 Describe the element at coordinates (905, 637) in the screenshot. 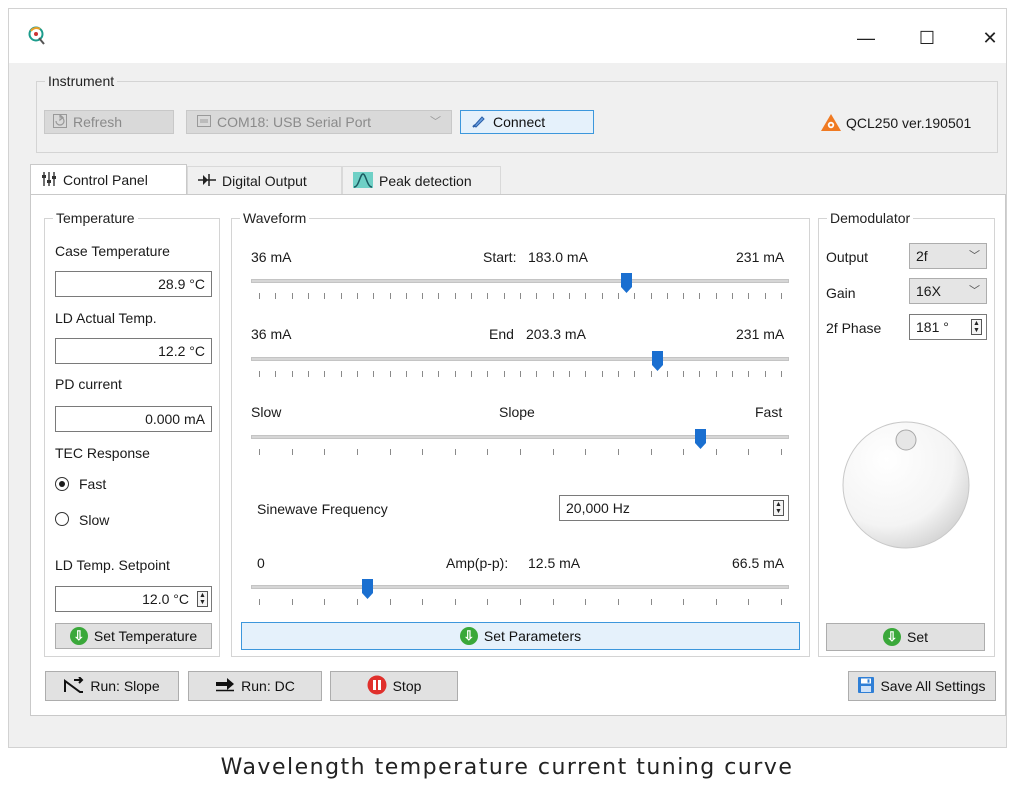

I see `demodulator-set-button: Set` at that location.